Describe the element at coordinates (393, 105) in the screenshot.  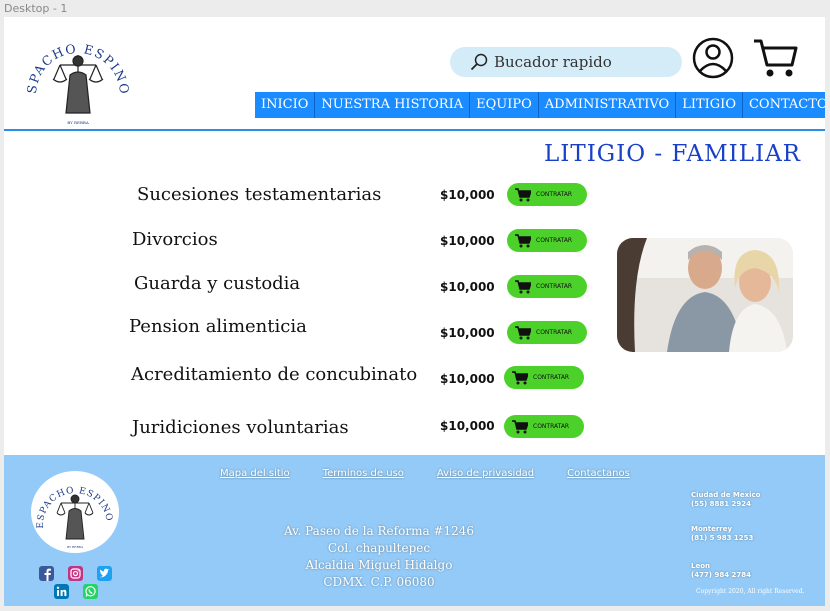
I see `nav-item-nuestra-historia: NUESTRA HISTORIA` at that location.